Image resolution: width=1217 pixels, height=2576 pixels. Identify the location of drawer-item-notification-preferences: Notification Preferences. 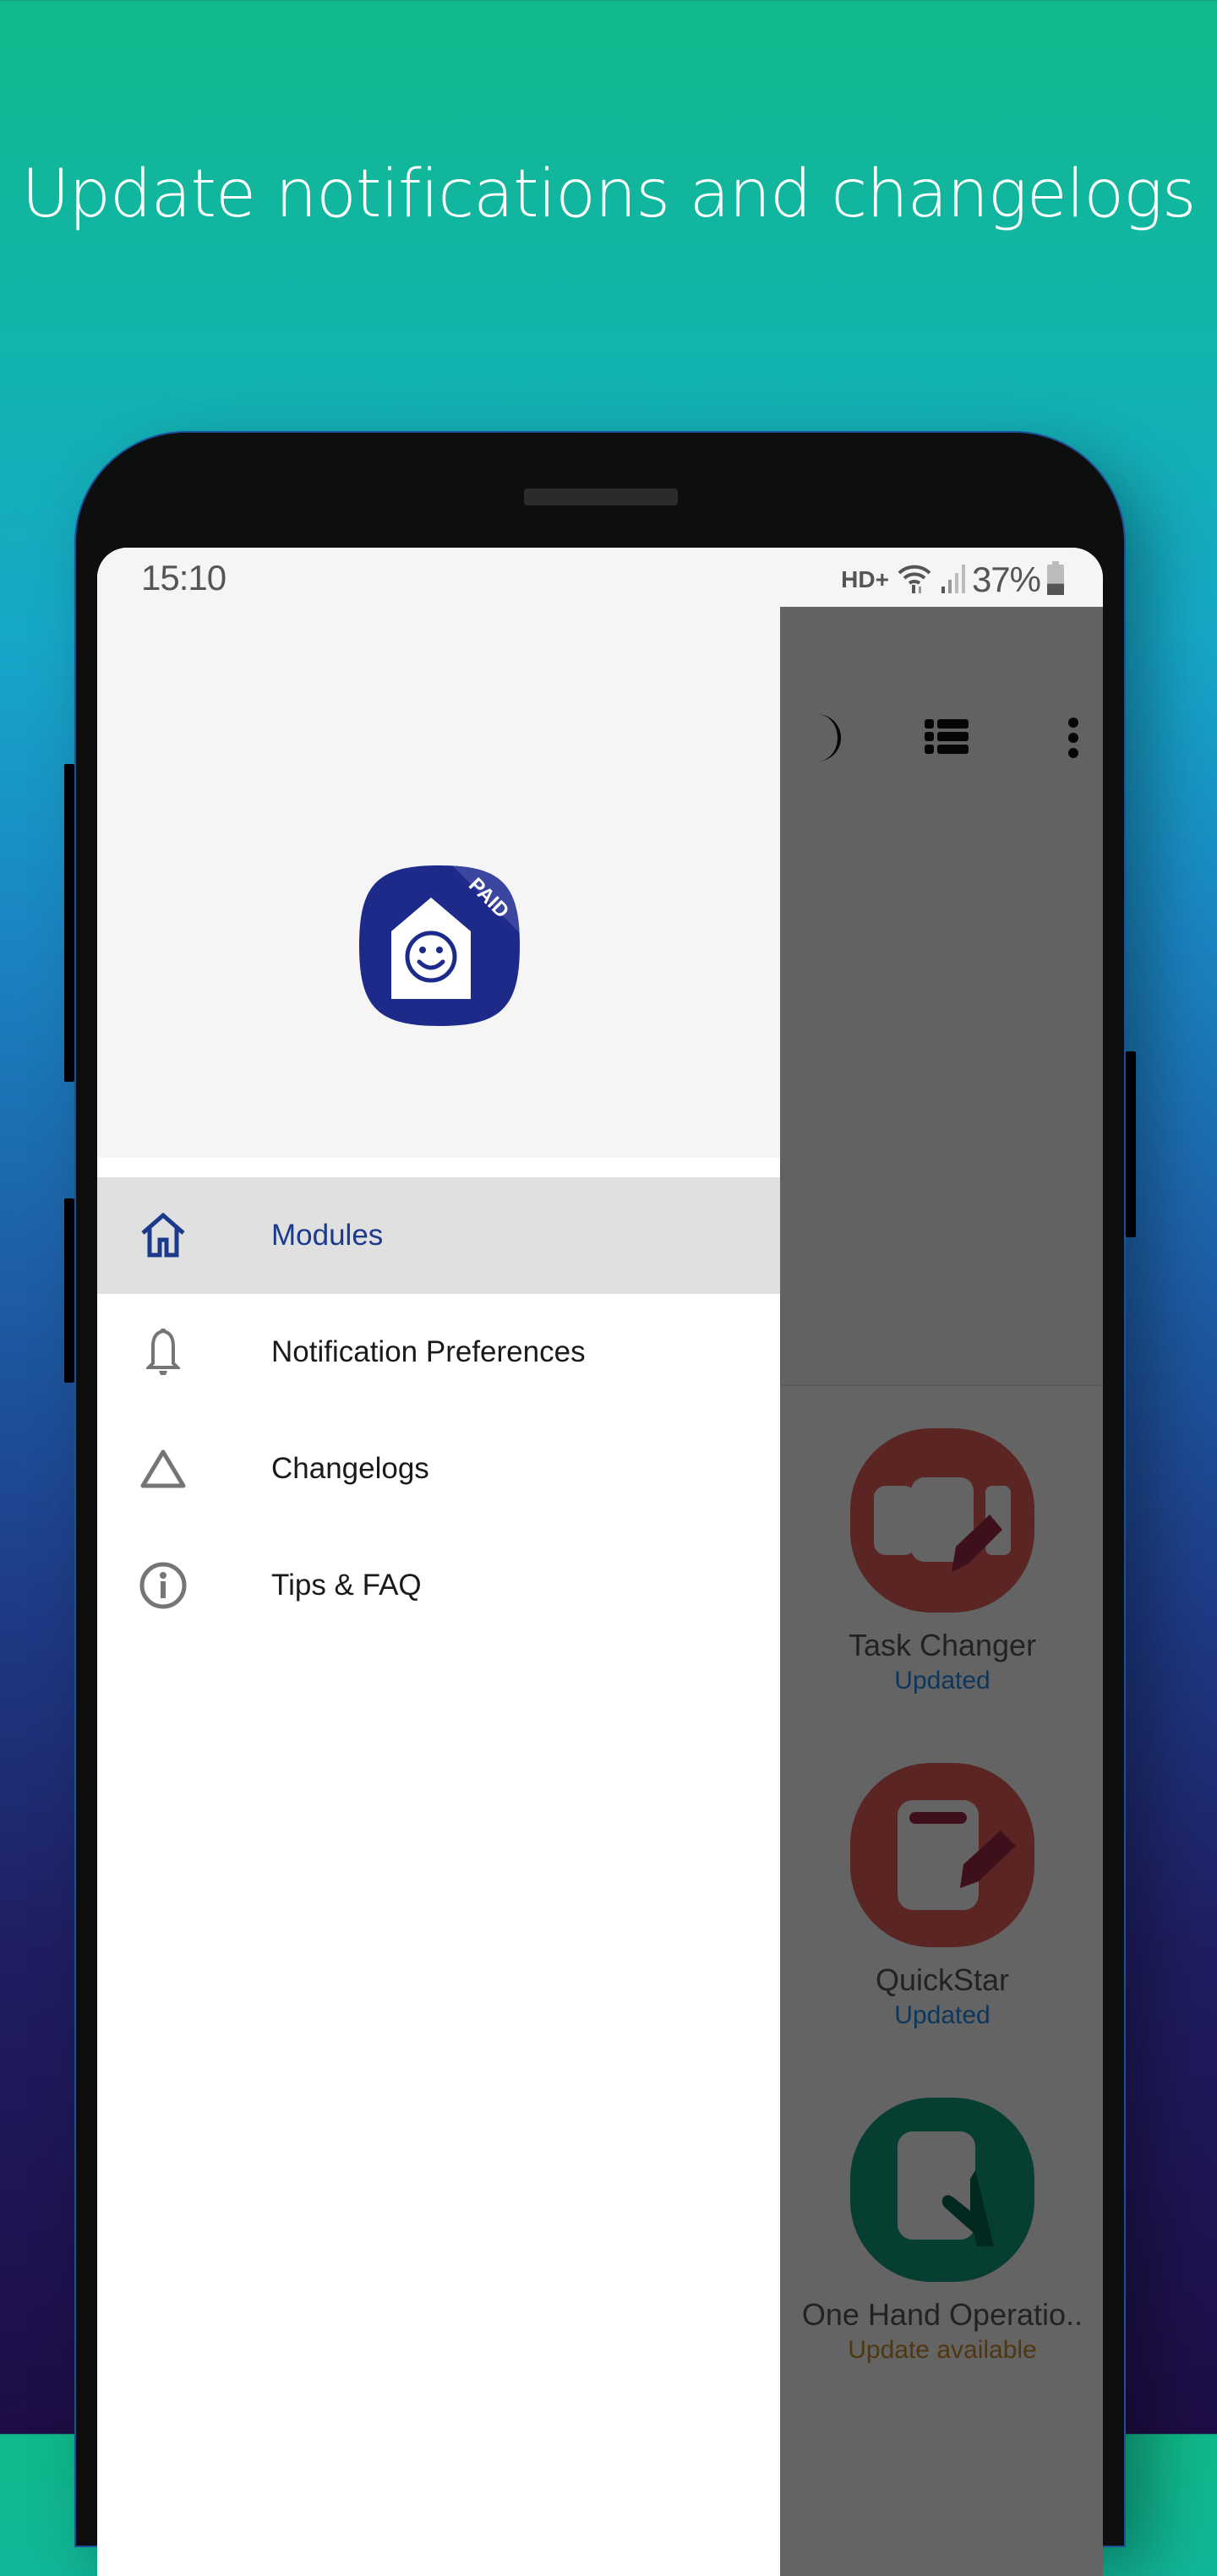
(438, 1352).